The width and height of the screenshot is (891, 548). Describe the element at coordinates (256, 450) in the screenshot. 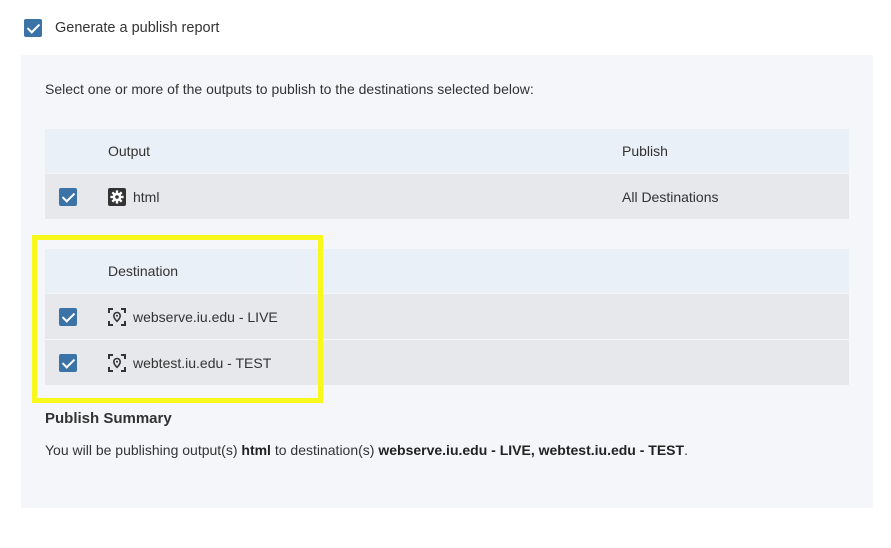

I see `summary-outputs: html` at that location.